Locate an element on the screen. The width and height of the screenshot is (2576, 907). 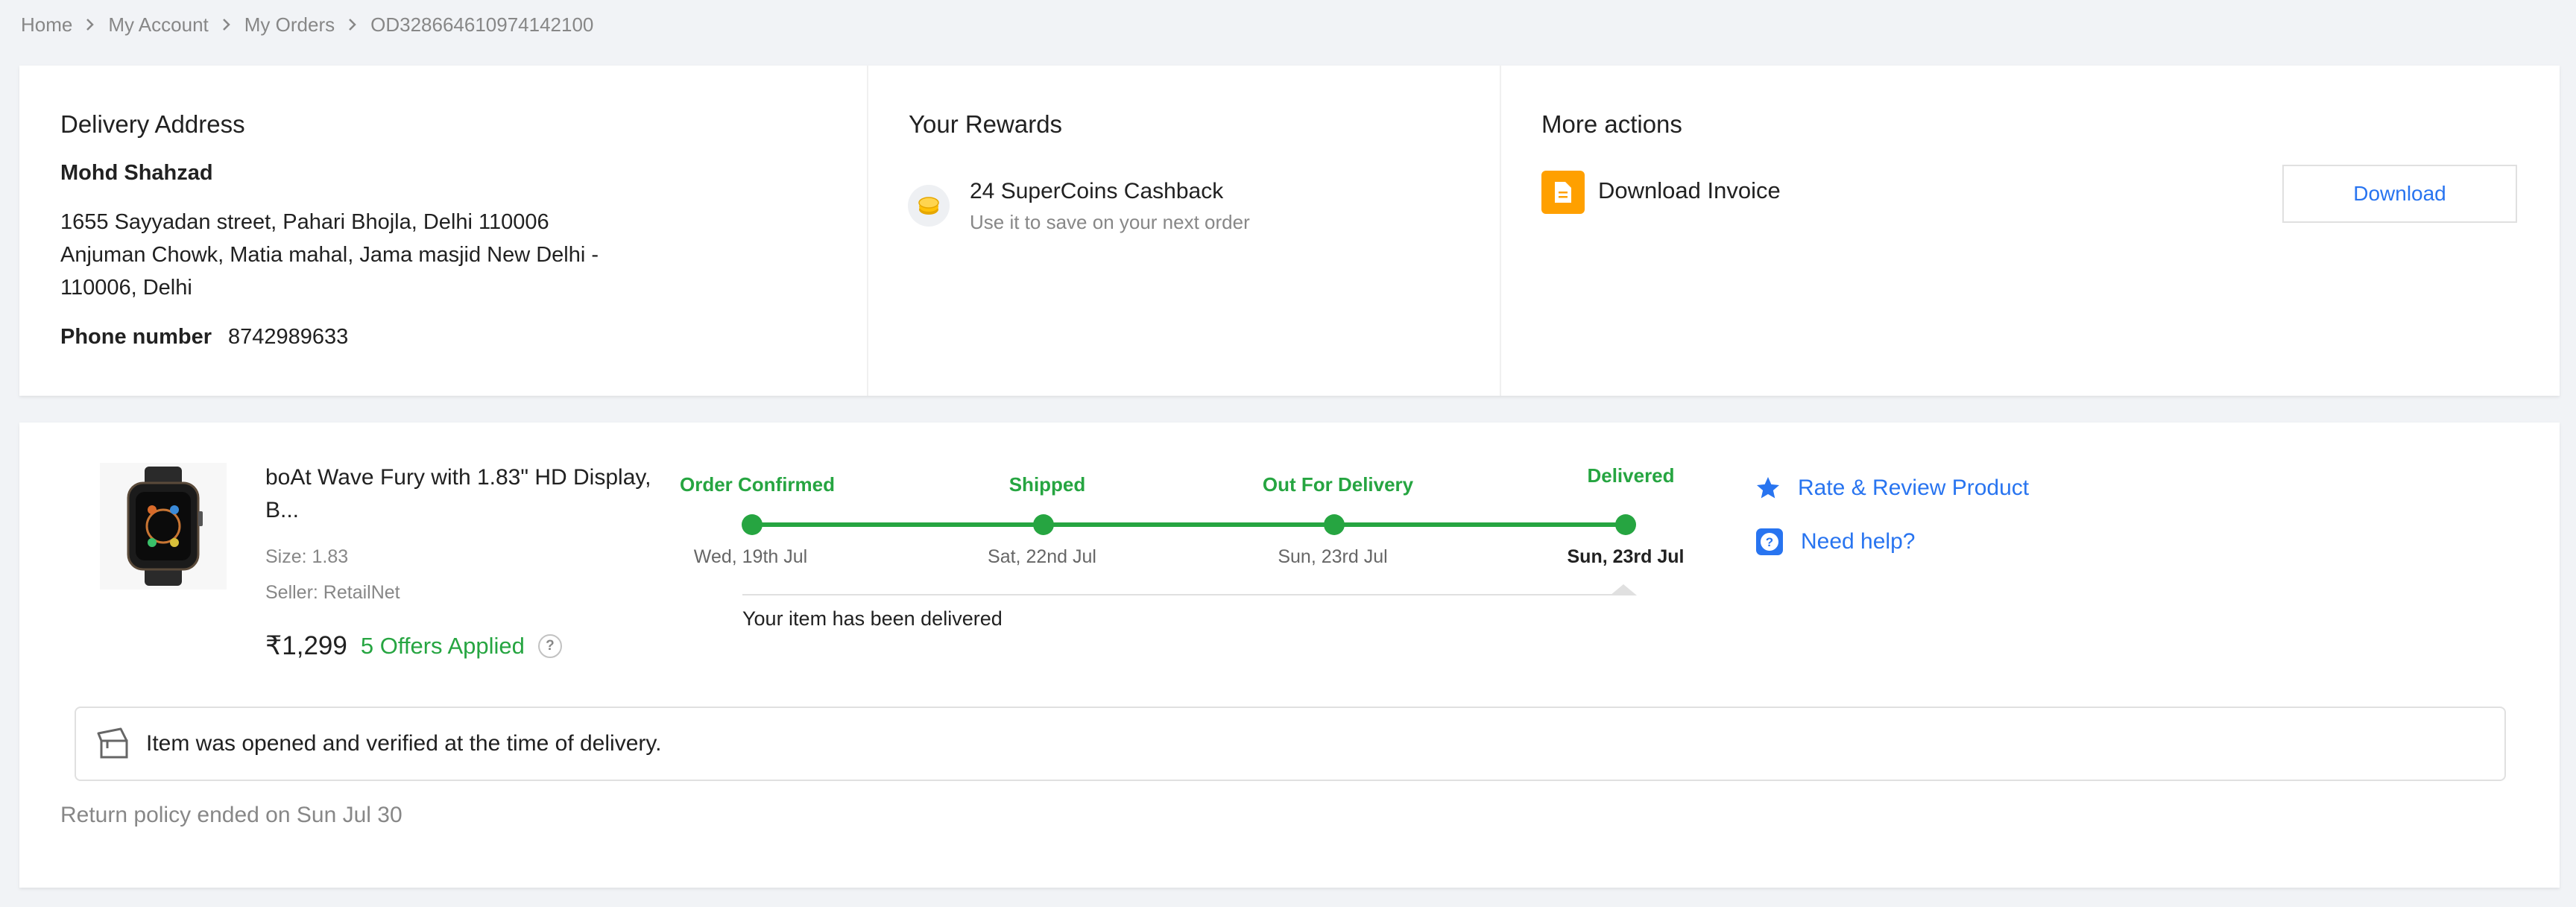
breadcrumb-my-orders: My Orders is located at coordinates (290, 25).